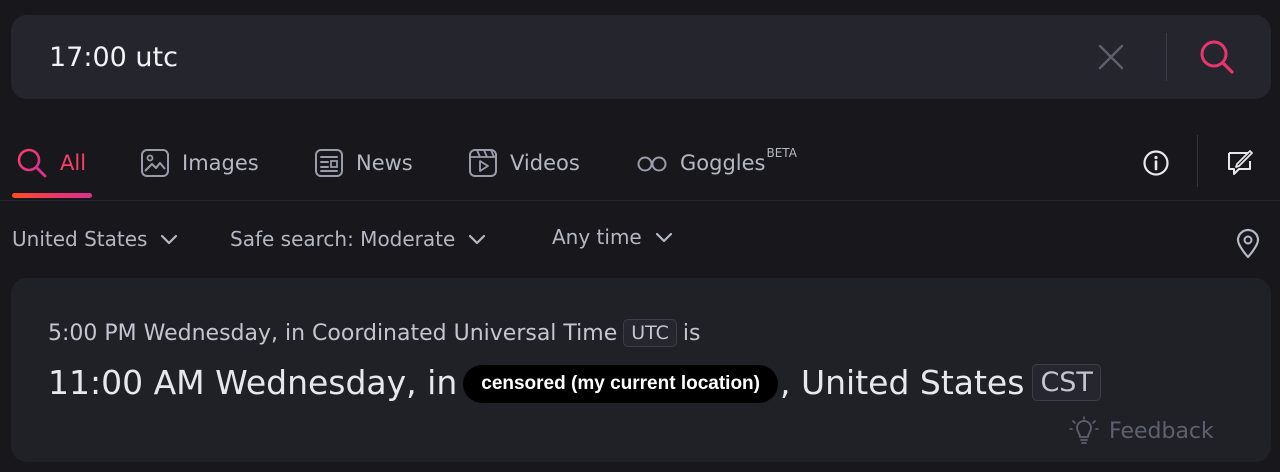 The width and height of the screenshot is (1280, 472). Describe the element at coordinates (52, 195) in the screenshot. I see `active-tab-indicator` at that location.